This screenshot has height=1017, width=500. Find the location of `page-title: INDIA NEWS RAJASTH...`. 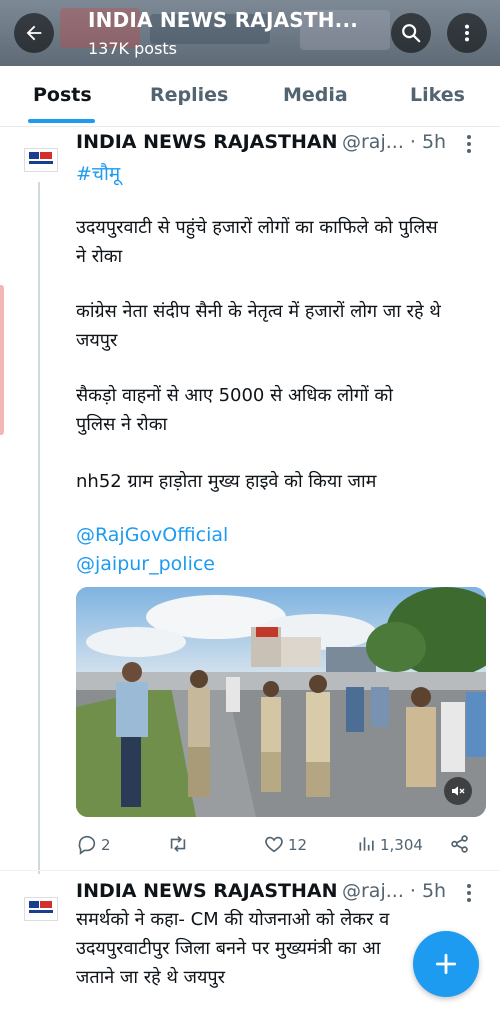

page-title: INDIA NEWS RAJASTH... is located at coordinates (223, 20).